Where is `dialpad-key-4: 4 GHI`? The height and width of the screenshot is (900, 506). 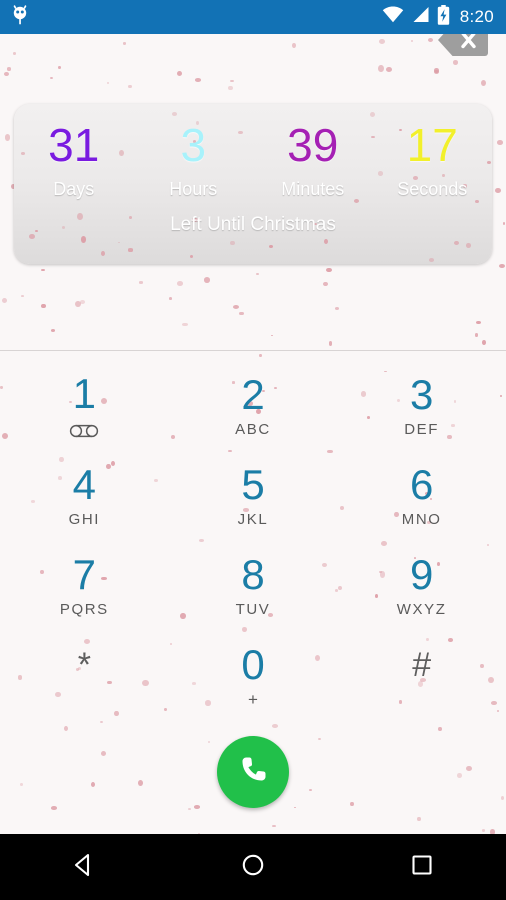
dialpad-key-4: 4 GHI is located at coordinates (84, 495).